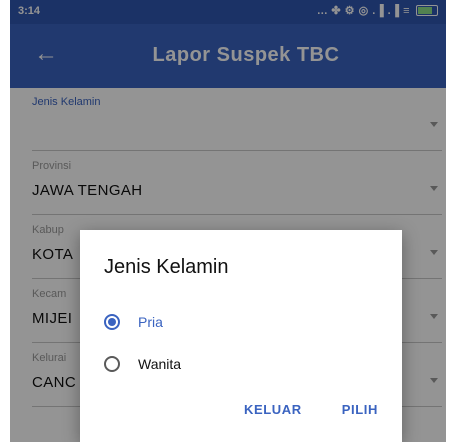  I want to click on option-pria: Pria, so click(133, 322).